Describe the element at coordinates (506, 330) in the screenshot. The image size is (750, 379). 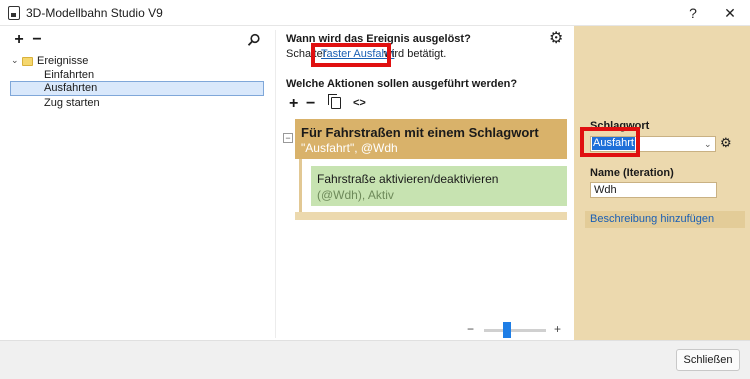
I see `zoom-slider-thumb` at that location.